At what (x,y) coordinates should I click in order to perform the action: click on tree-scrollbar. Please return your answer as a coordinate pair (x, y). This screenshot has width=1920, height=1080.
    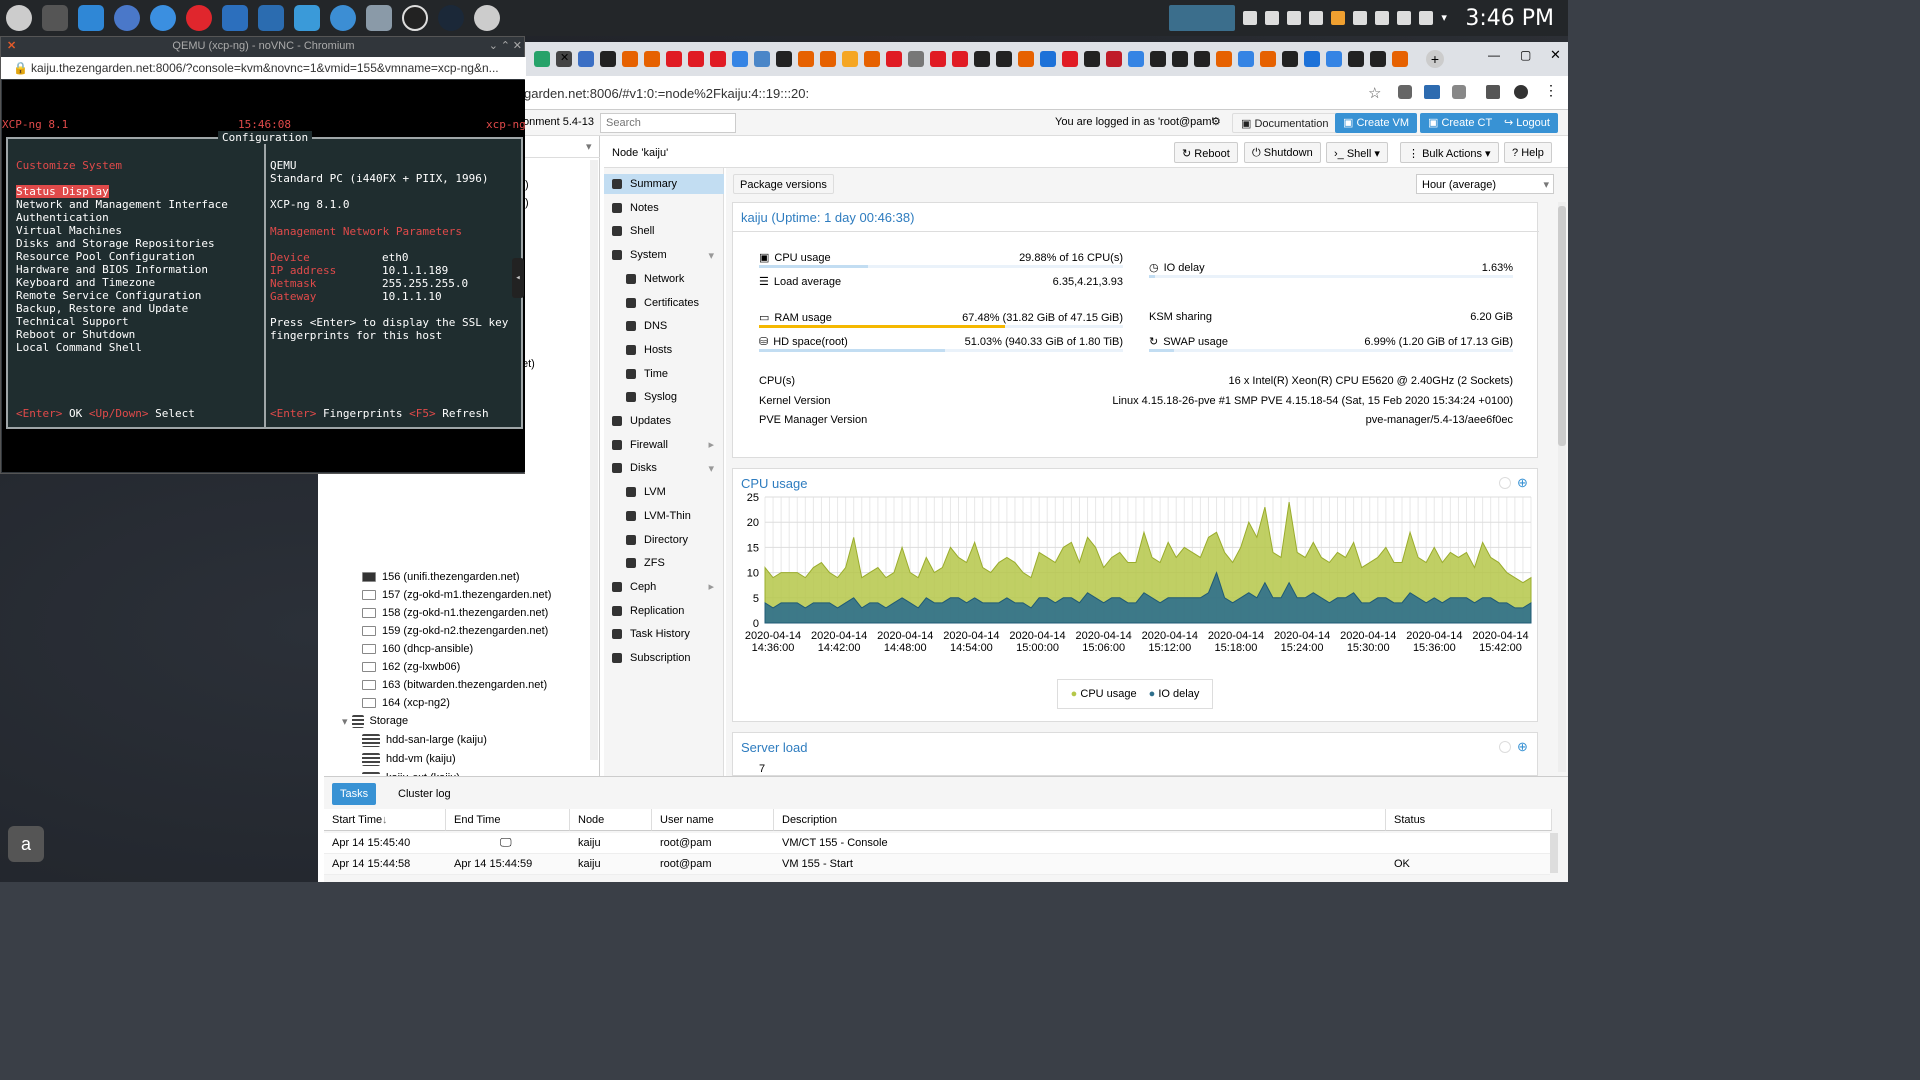
    Looking at the image, I should click on (594, 460).